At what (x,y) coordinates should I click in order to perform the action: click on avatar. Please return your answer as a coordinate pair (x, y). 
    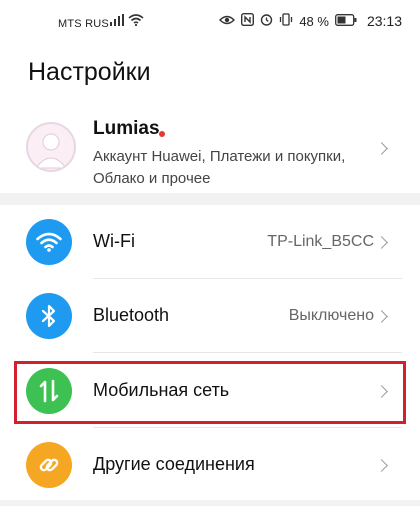
    Looking at the image, I should click on (51, 147).